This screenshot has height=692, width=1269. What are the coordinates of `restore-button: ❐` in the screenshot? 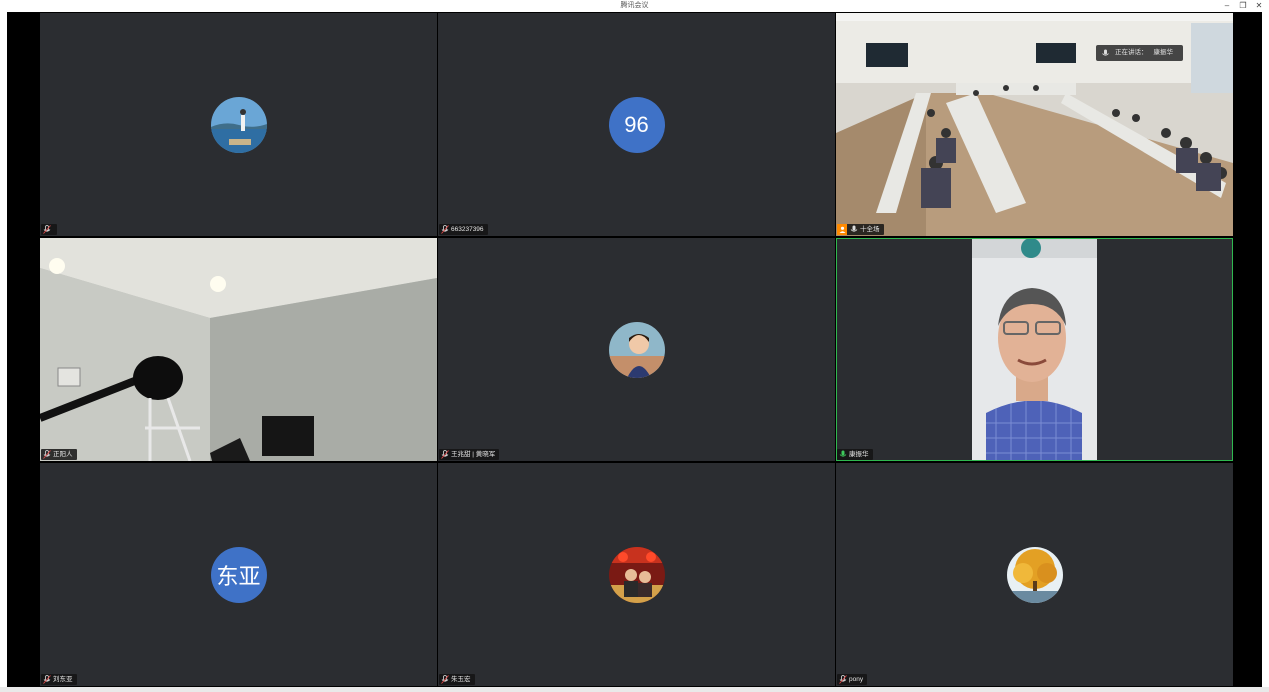 It's located at (1243, 6).